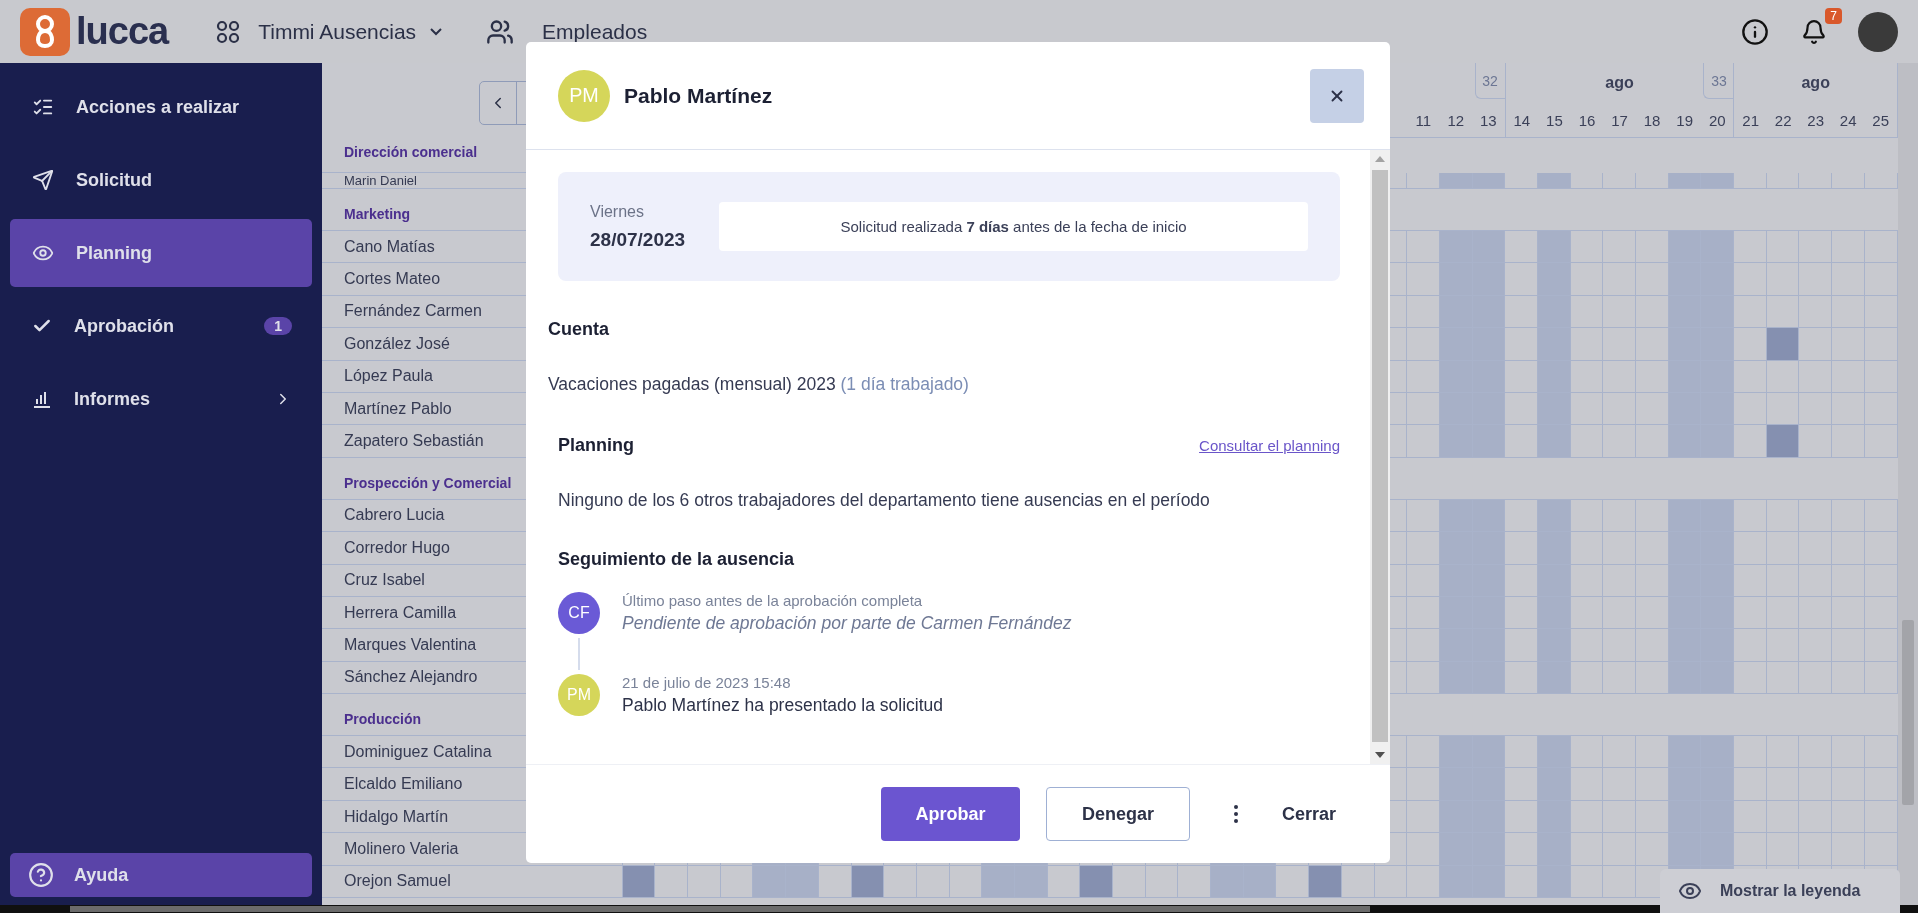 Image resolution: width=1918 pixels, height=913 pixels. Describe the element at coordinates (414, 441) in the screenshot. I see `employee-name: Zapatero Sebastián` at that location.